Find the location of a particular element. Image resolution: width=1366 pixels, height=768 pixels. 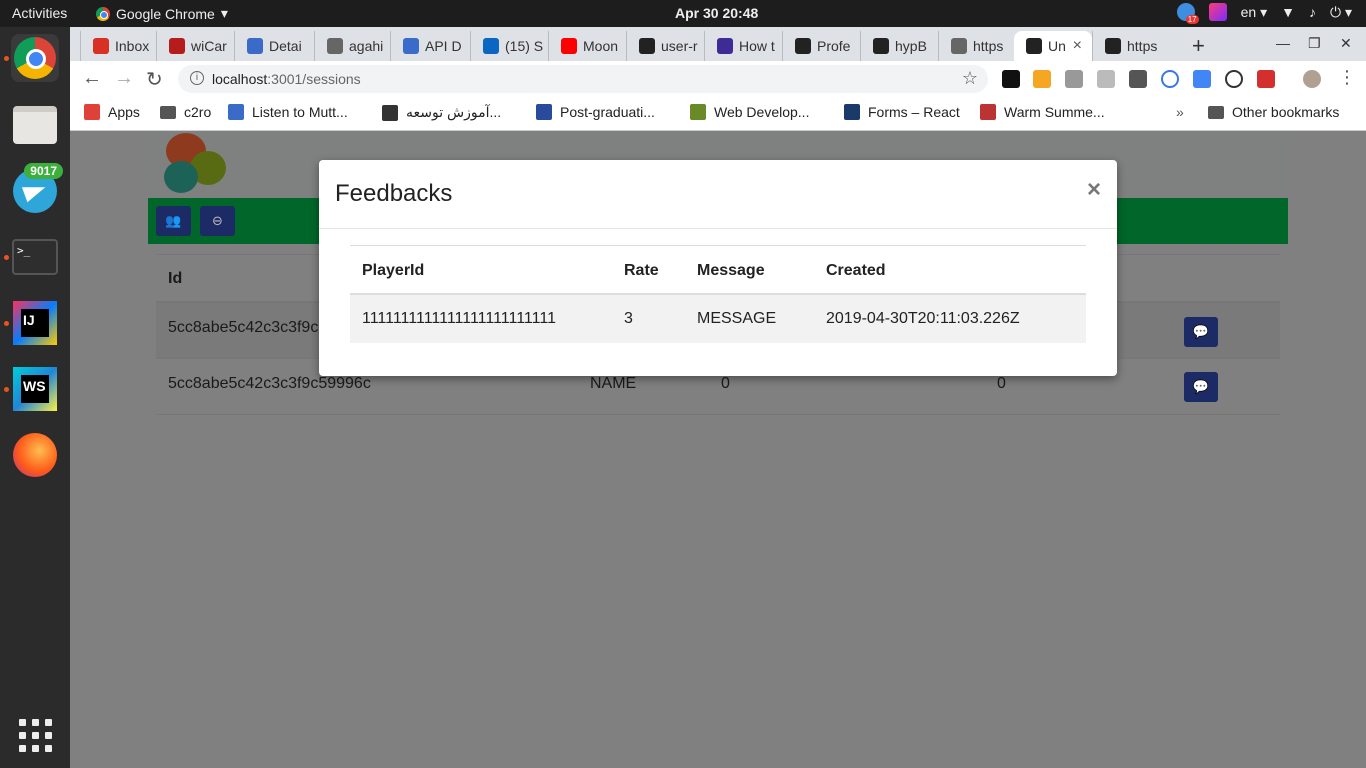

detail-icon is located at coordinates (255, 46).